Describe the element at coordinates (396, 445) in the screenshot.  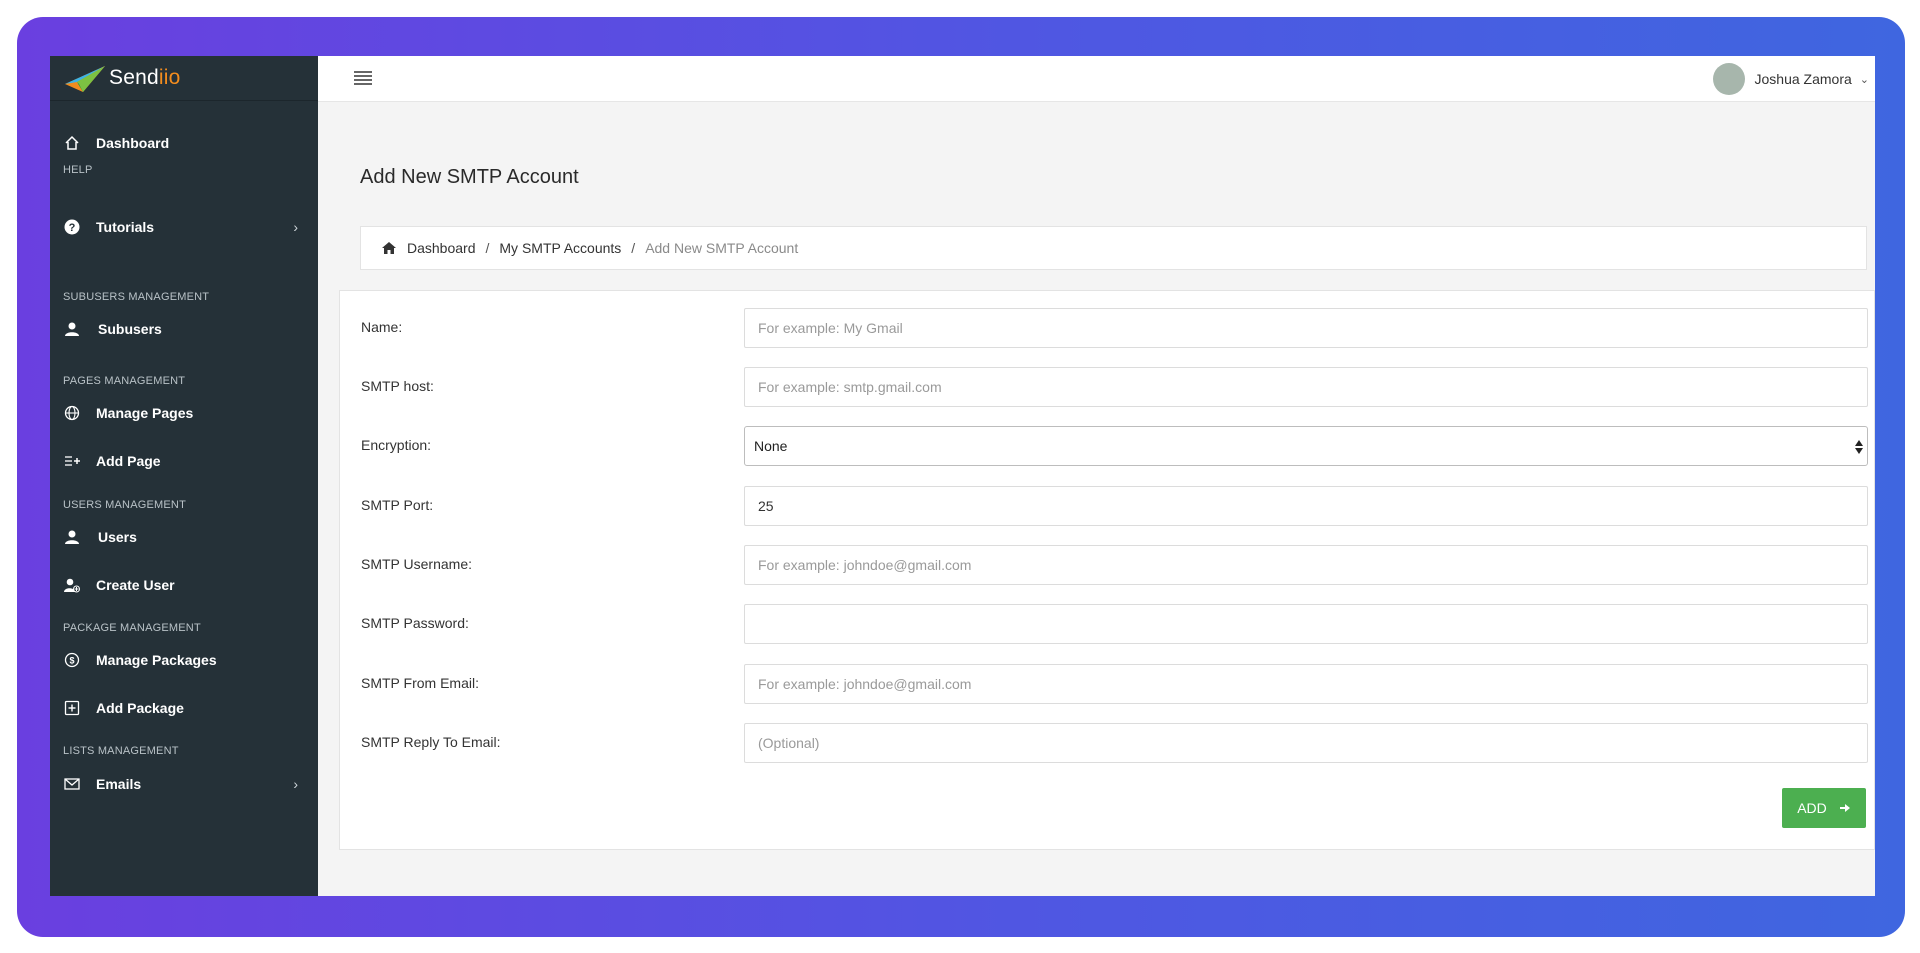
I see `encryption-label: Encryption:` at that location.